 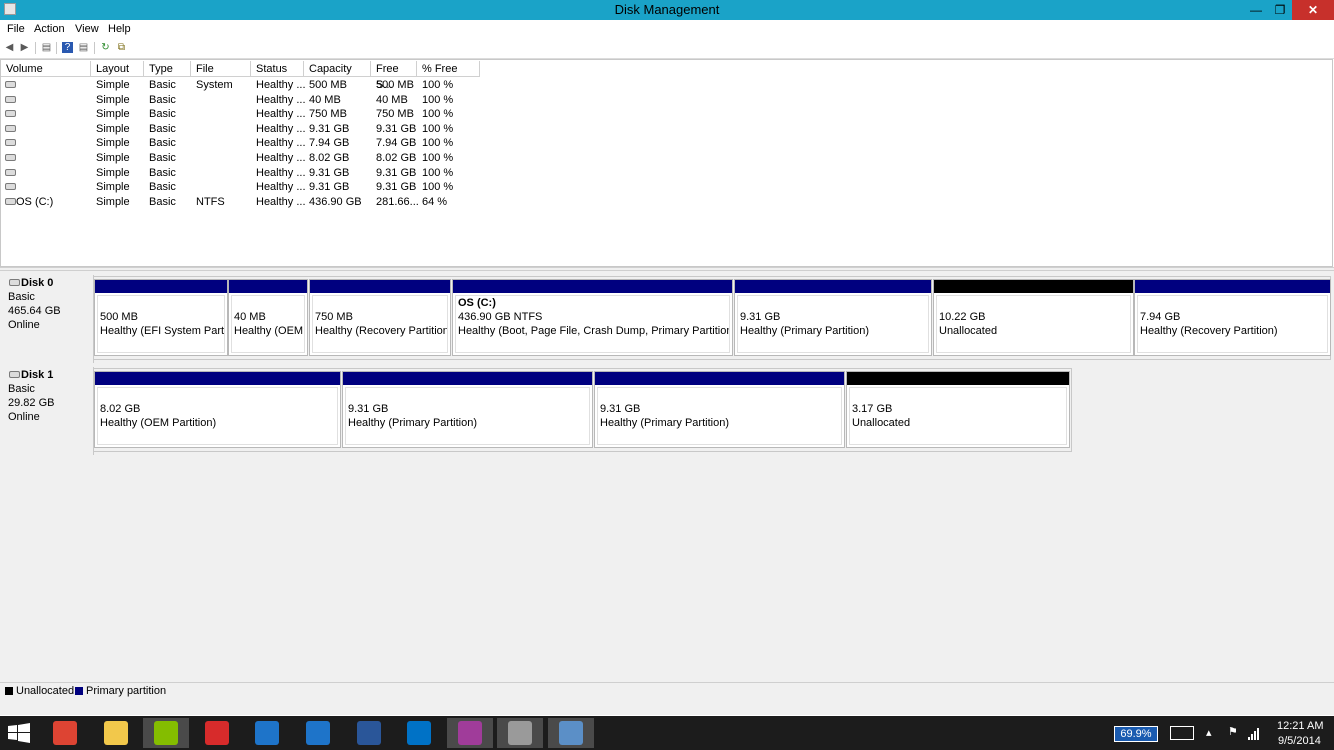 I want to click on cell-free: 500 MB, so click(x=395, y=85).